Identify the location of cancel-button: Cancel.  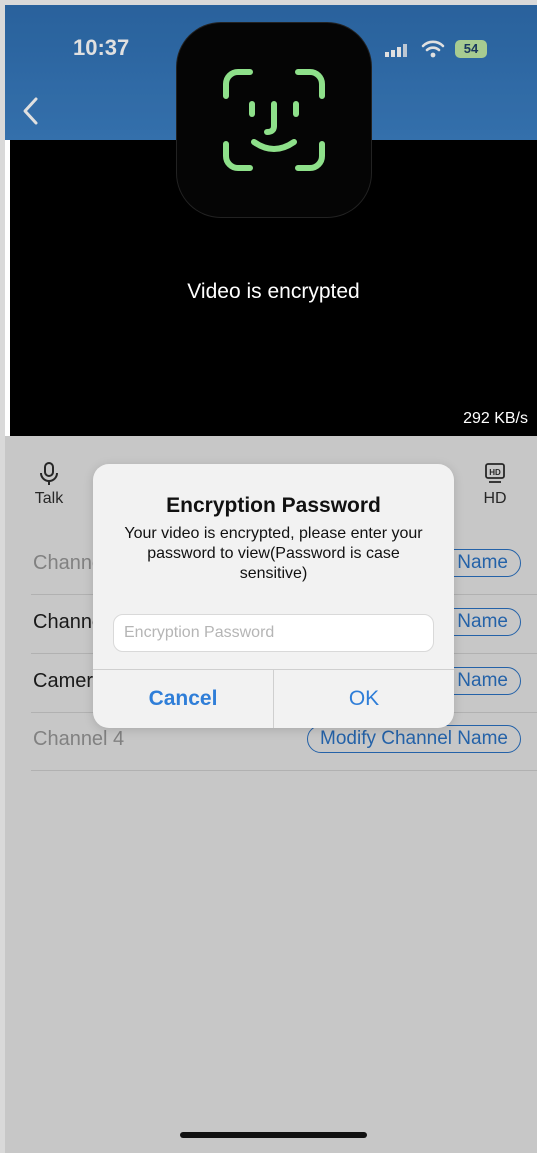
(183, 699).